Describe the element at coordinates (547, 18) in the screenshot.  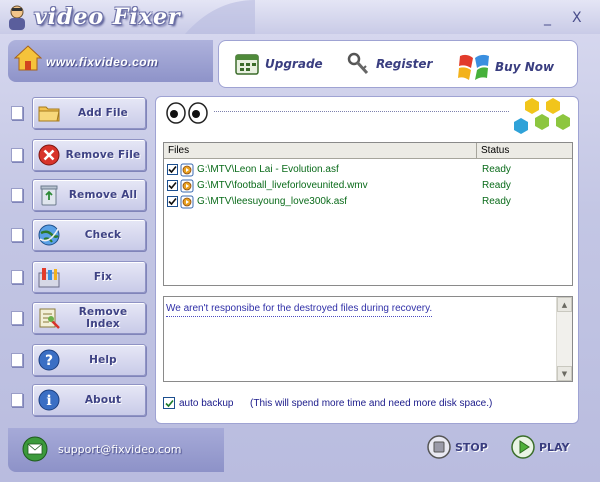
I see `minimize-button: _` at that location.